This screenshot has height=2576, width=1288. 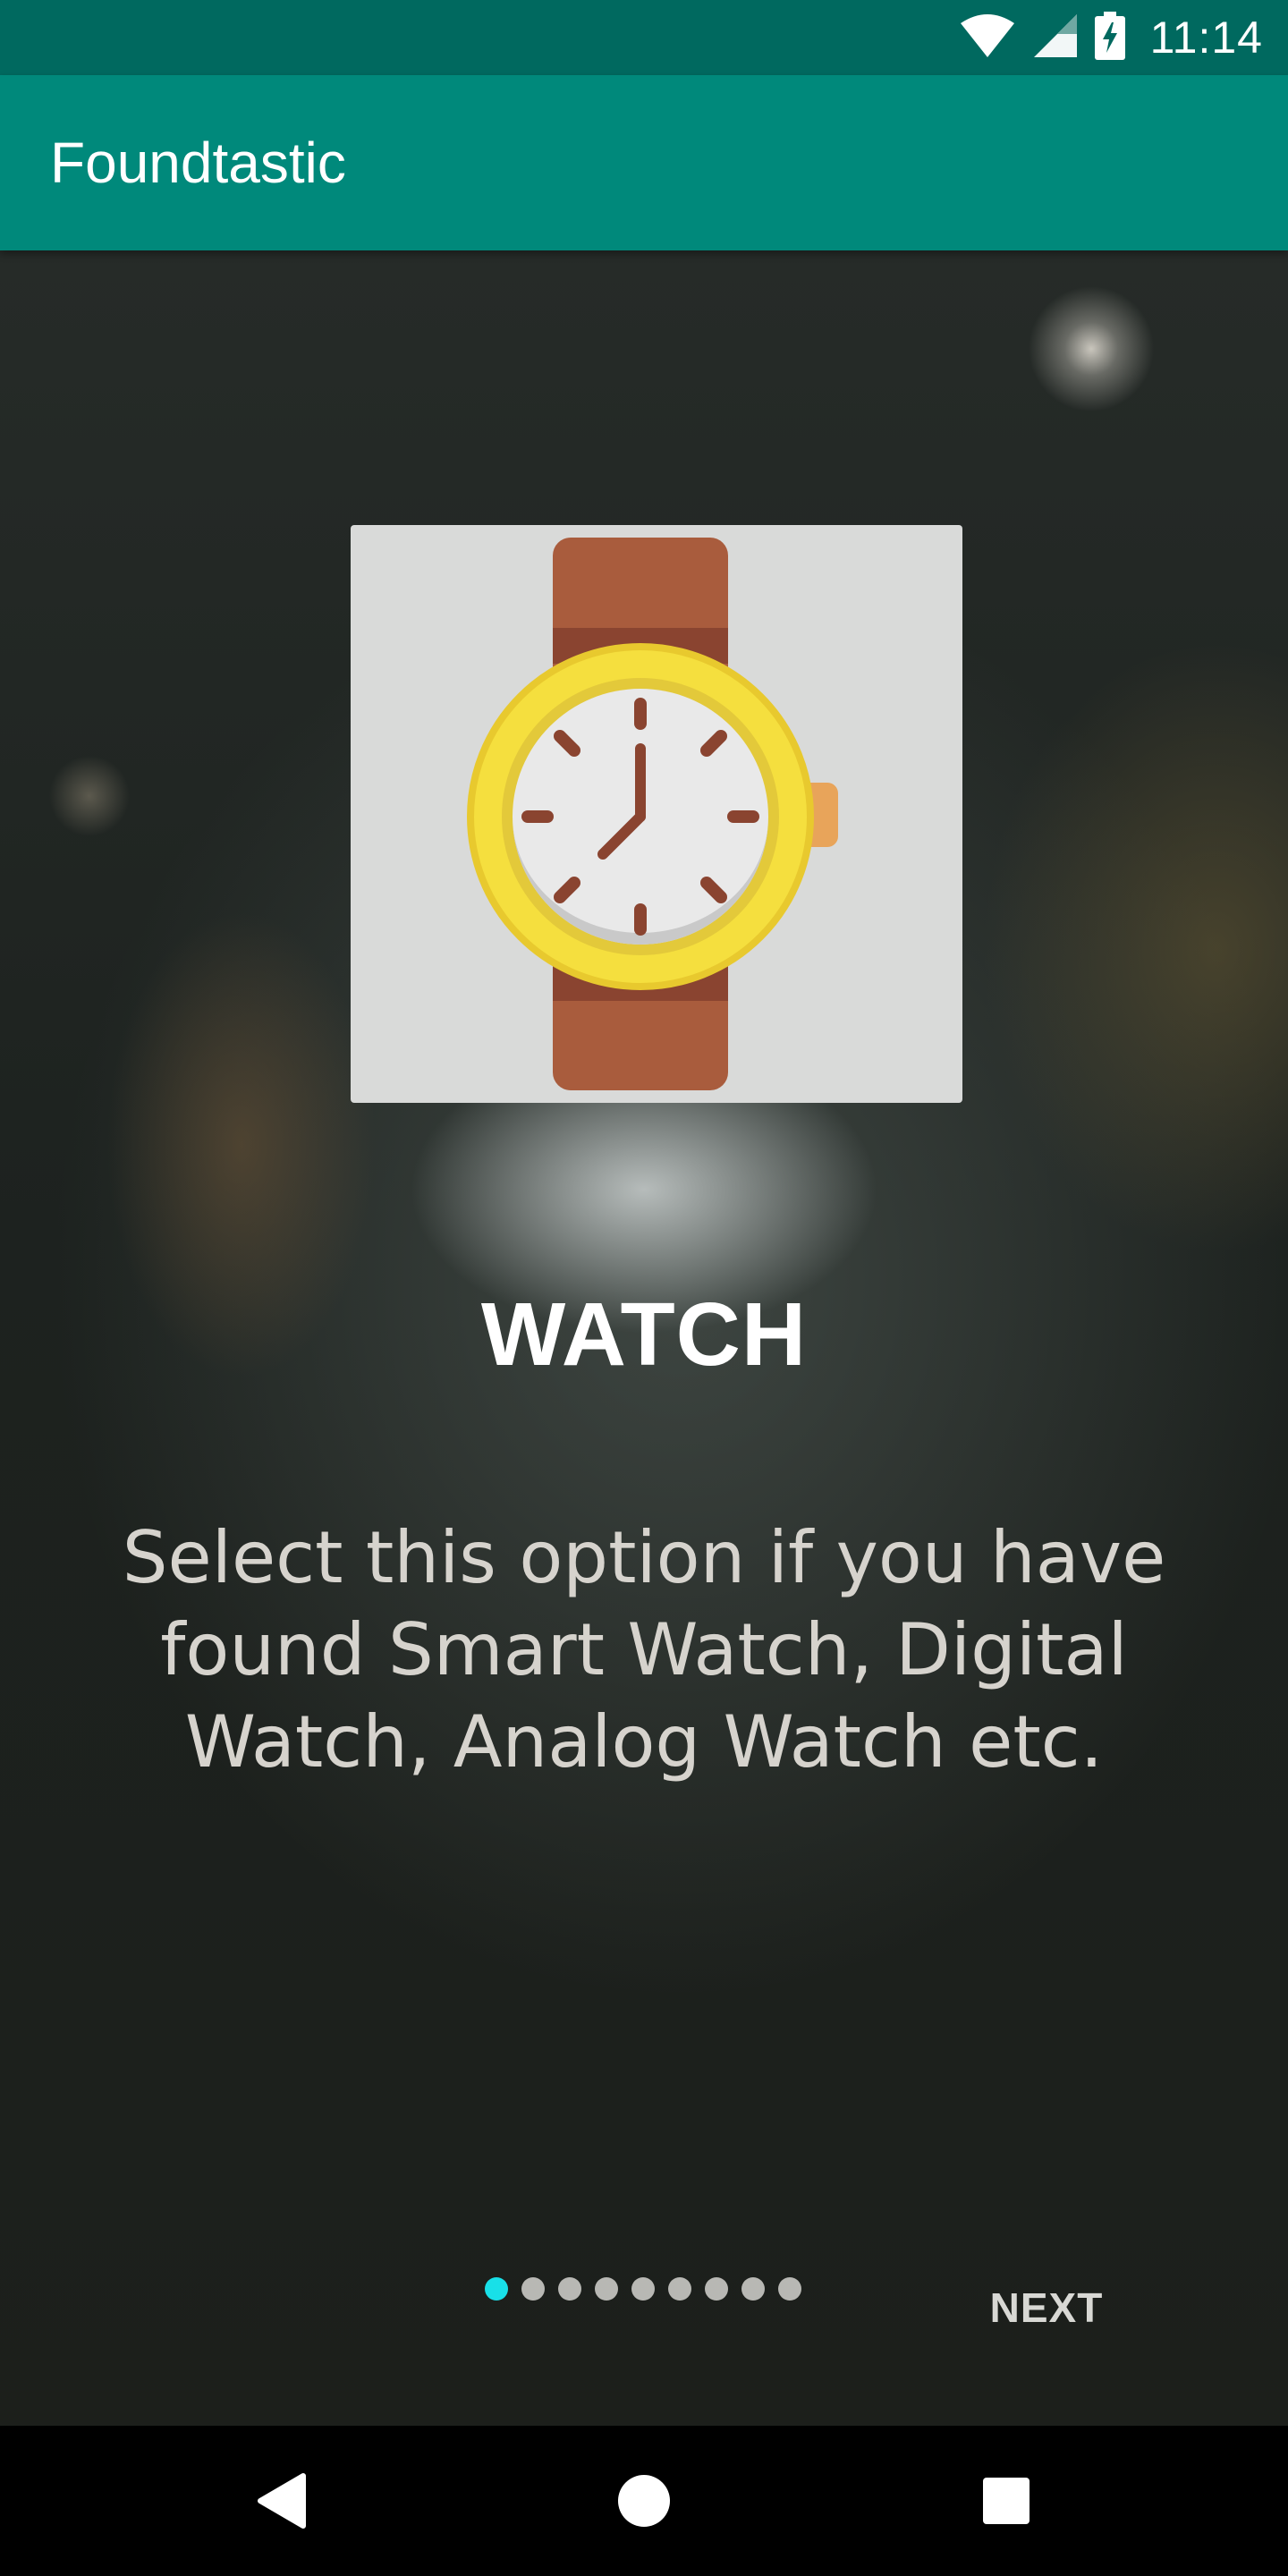 I want to click on nav-back-button, so click(x=281, y=2501).